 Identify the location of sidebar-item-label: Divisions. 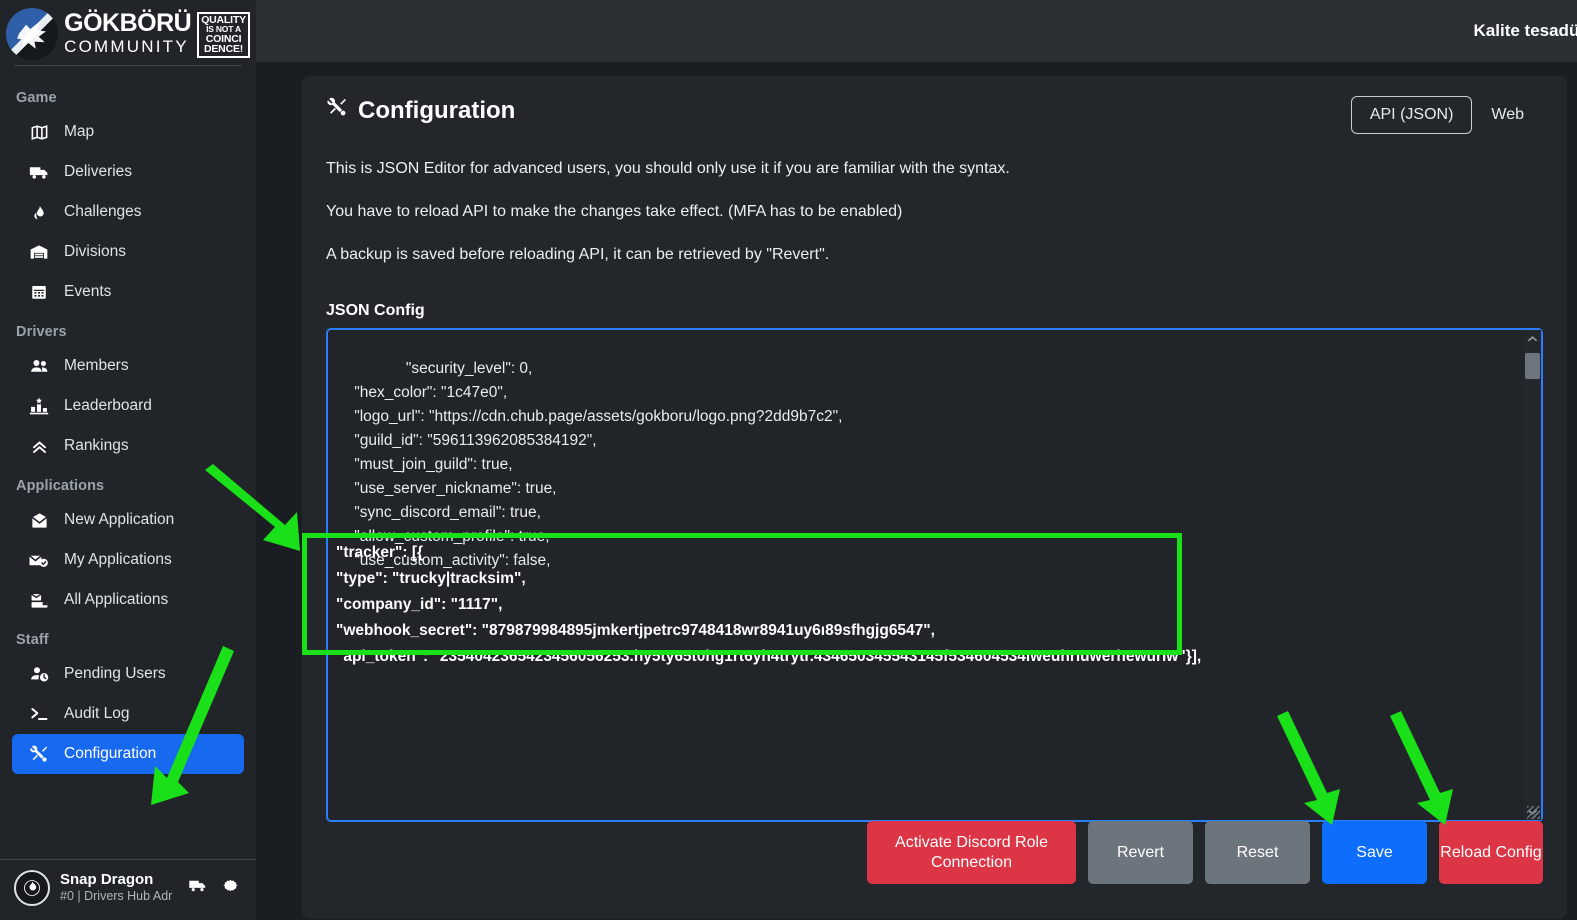
(95, 251).